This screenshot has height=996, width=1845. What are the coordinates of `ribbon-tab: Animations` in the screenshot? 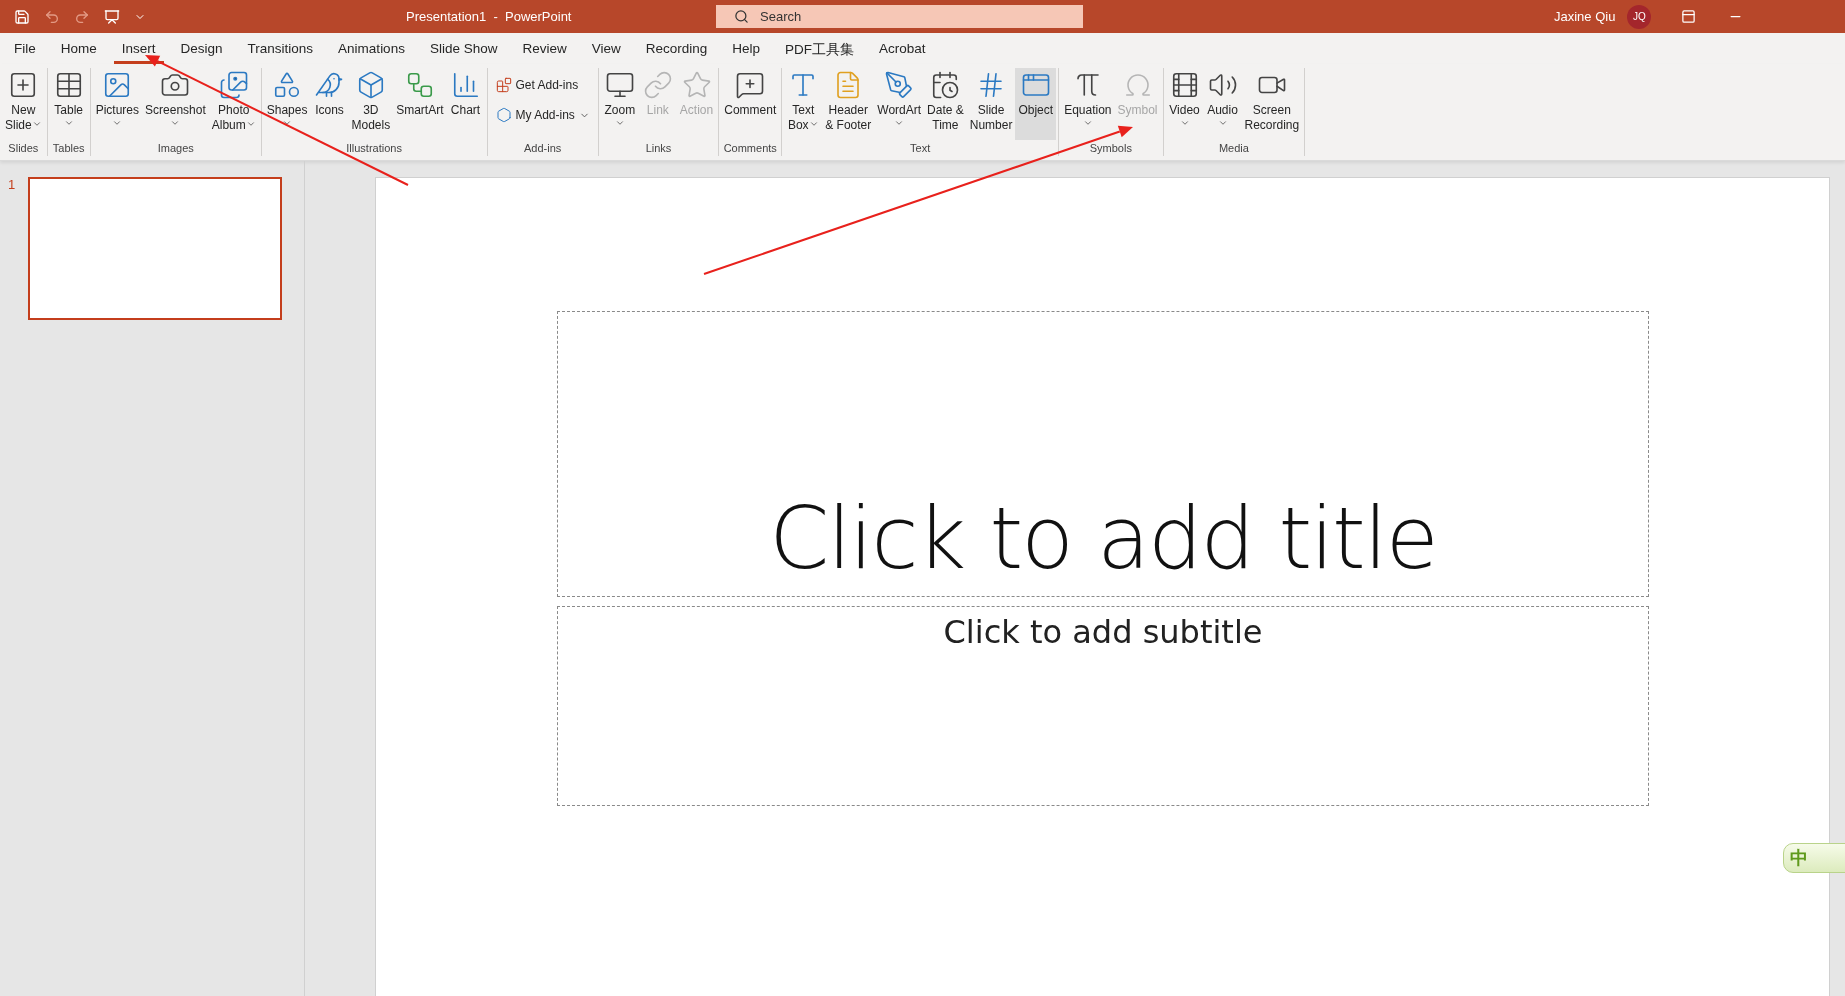 It's located at (371, 48).